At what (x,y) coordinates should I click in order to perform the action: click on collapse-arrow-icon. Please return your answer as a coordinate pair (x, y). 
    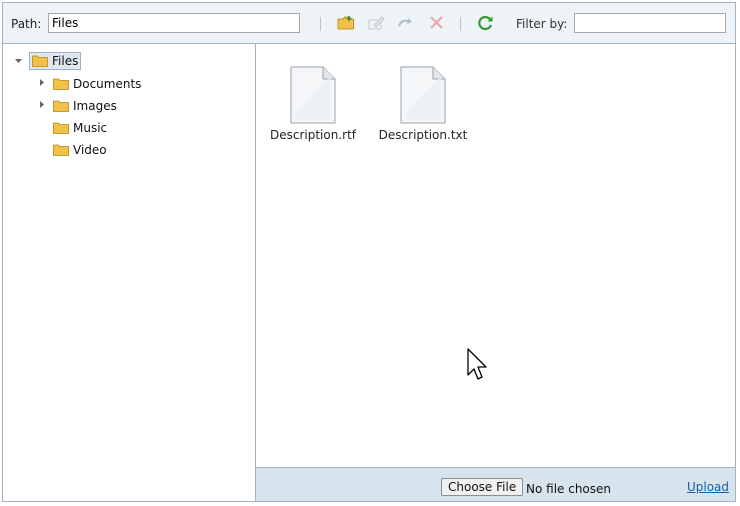
    Looking at the image, I should click on (19, 61).